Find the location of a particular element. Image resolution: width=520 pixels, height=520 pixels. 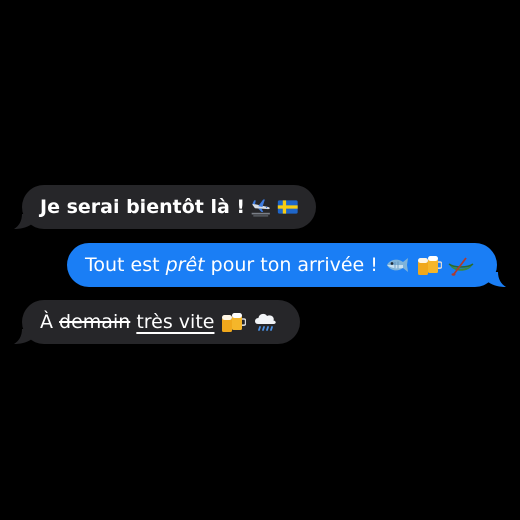

message-text-strikethrough: demain is located at coordinates (95, 322).